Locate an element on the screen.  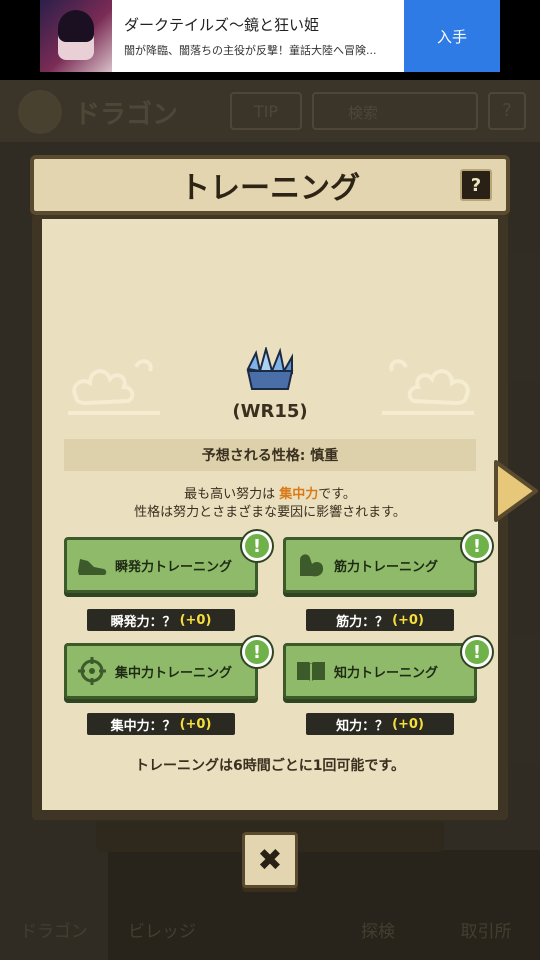
agility-training-button: 瞬発力トレーニング is located at coordinates (161, 565).